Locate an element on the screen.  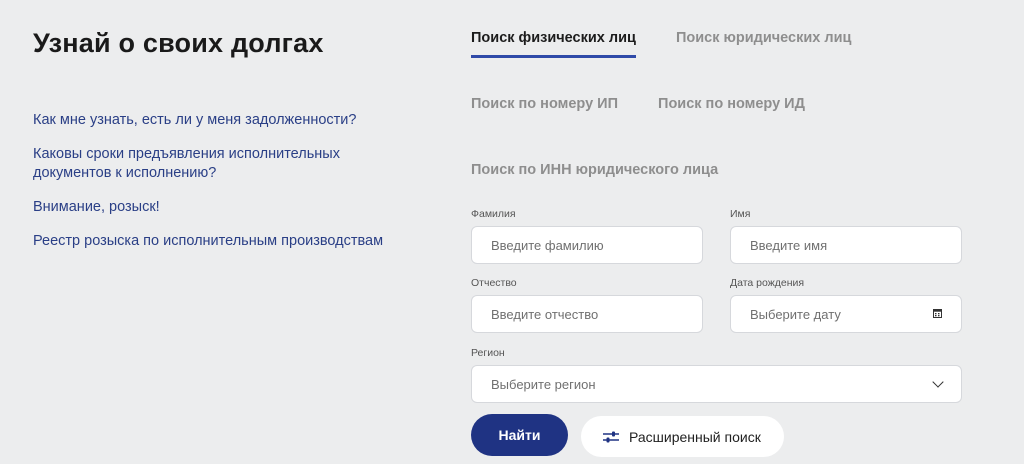
patronymic-label: Отчество is located at coordinates (494, 283).